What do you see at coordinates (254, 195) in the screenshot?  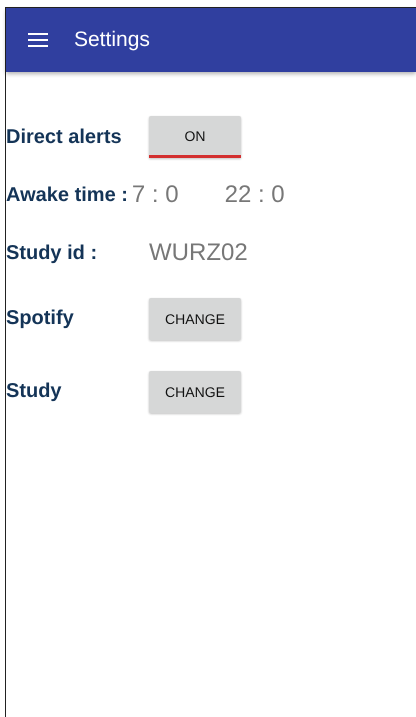 I see `end-time: 22 : 0` at bounding box center [254, 195].